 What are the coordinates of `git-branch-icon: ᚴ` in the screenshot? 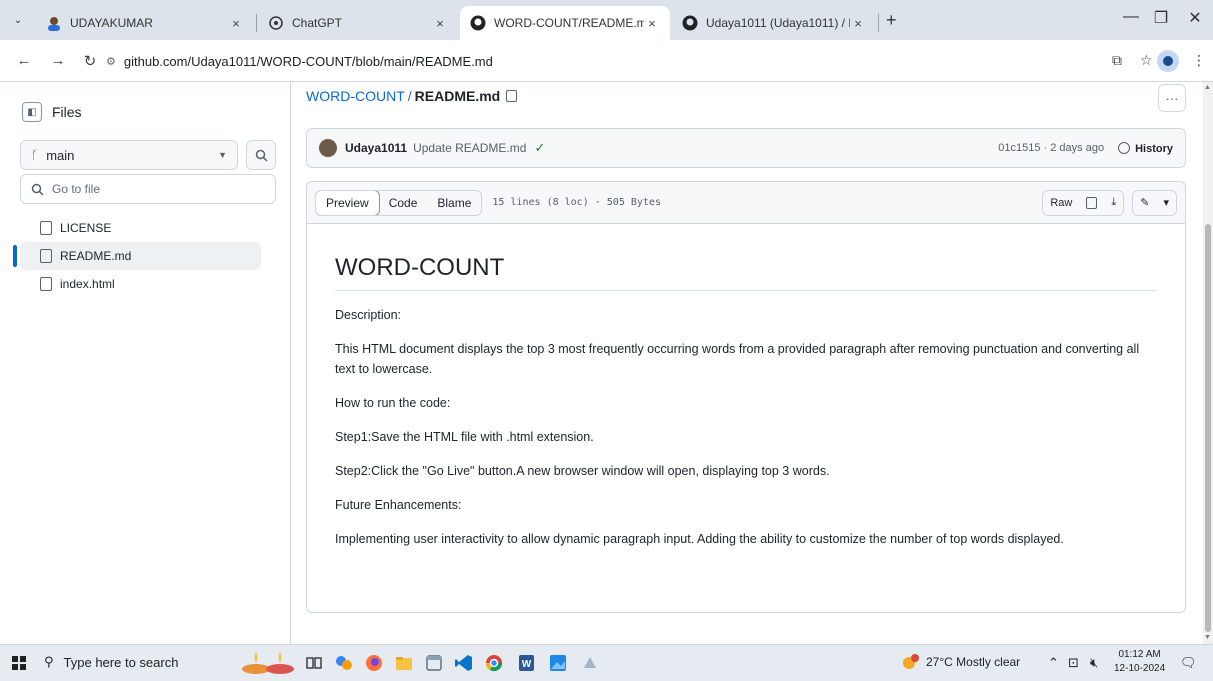 It's located at (35, 155).